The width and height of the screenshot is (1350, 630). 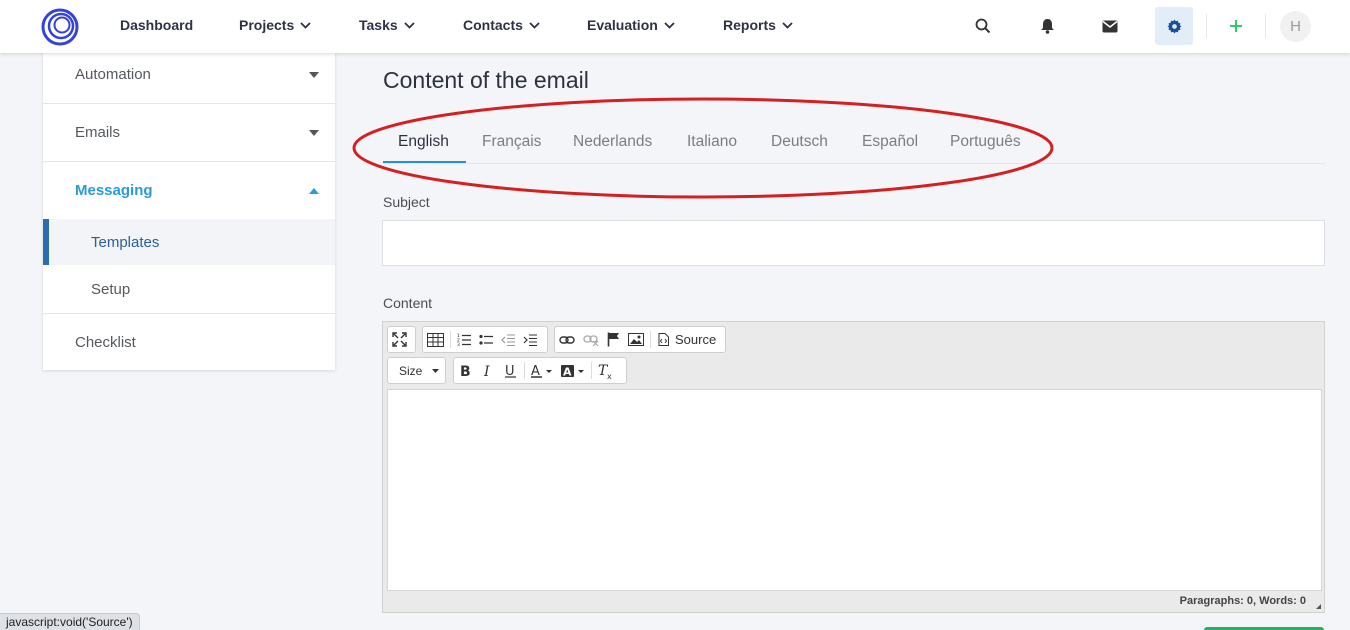 I want to click on table-button, so click(x=435, y=339).